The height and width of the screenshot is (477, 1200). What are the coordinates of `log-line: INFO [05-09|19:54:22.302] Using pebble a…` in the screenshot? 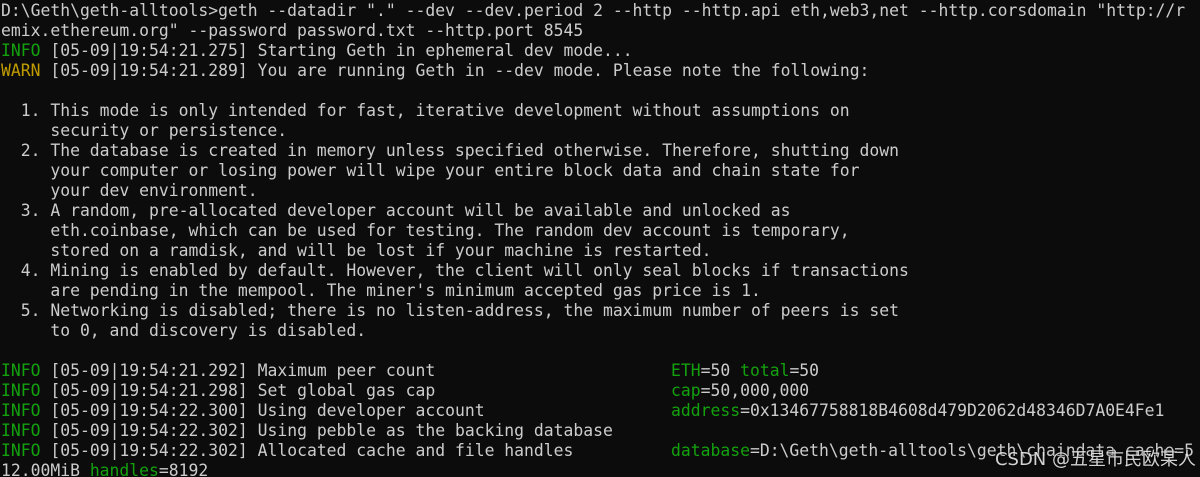 It's located at (600, 431).